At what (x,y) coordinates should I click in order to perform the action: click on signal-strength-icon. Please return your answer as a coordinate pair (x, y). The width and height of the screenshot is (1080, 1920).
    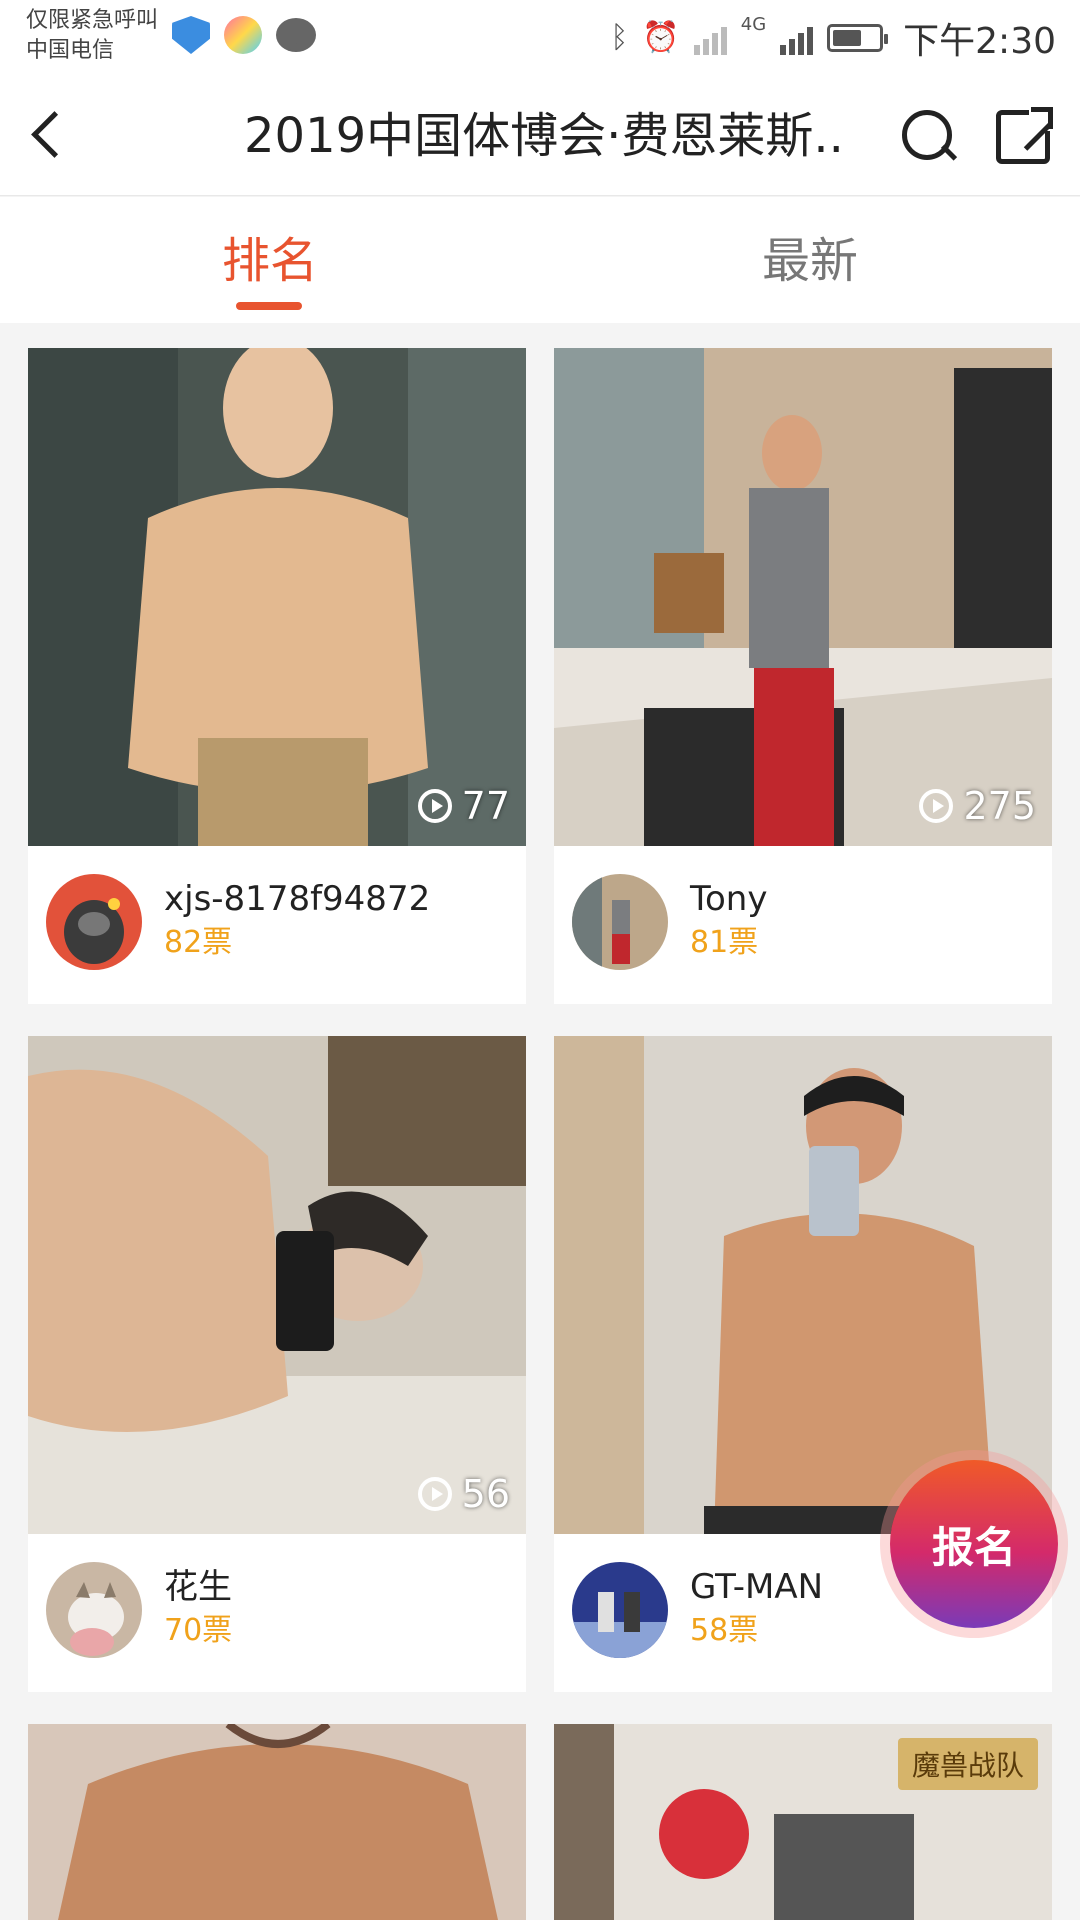
    Looking at the image, I should click on (797, 38).